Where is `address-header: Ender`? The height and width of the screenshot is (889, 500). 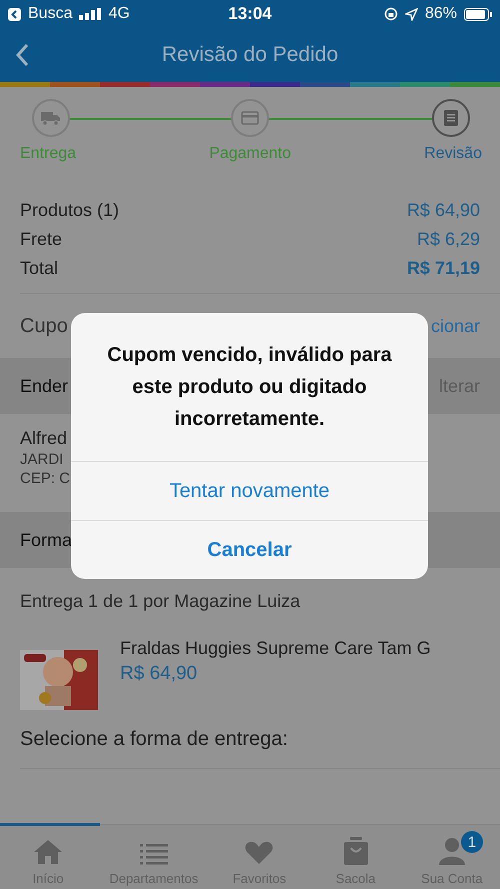 address-header: Ender is located at coordinates (44, 386).